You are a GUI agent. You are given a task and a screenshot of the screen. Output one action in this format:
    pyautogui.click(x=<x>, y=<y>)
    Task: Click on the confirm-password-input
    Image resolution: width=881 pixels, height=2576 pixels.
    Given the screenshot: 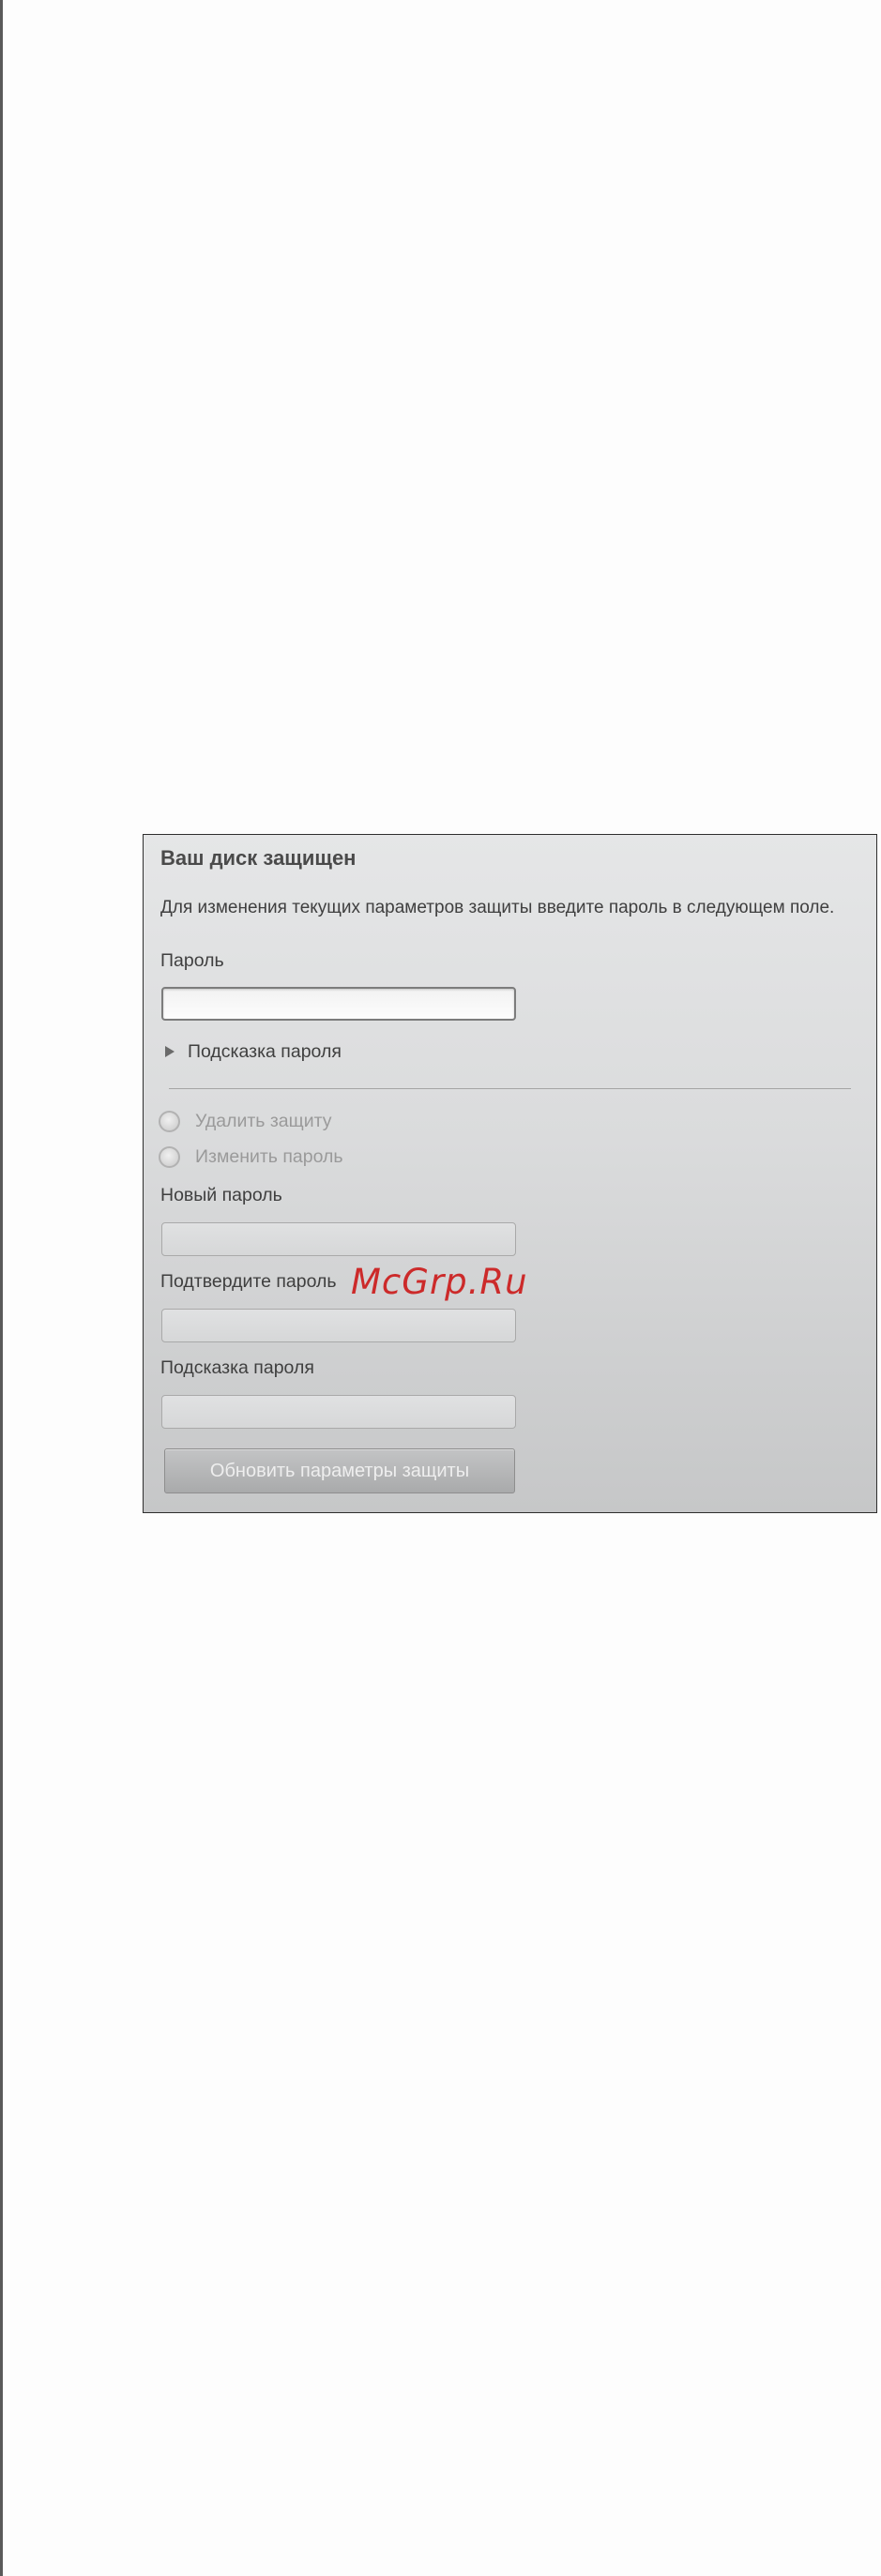 What is the action you would take?
    pyautogui.click(x=339, y=1325)
    